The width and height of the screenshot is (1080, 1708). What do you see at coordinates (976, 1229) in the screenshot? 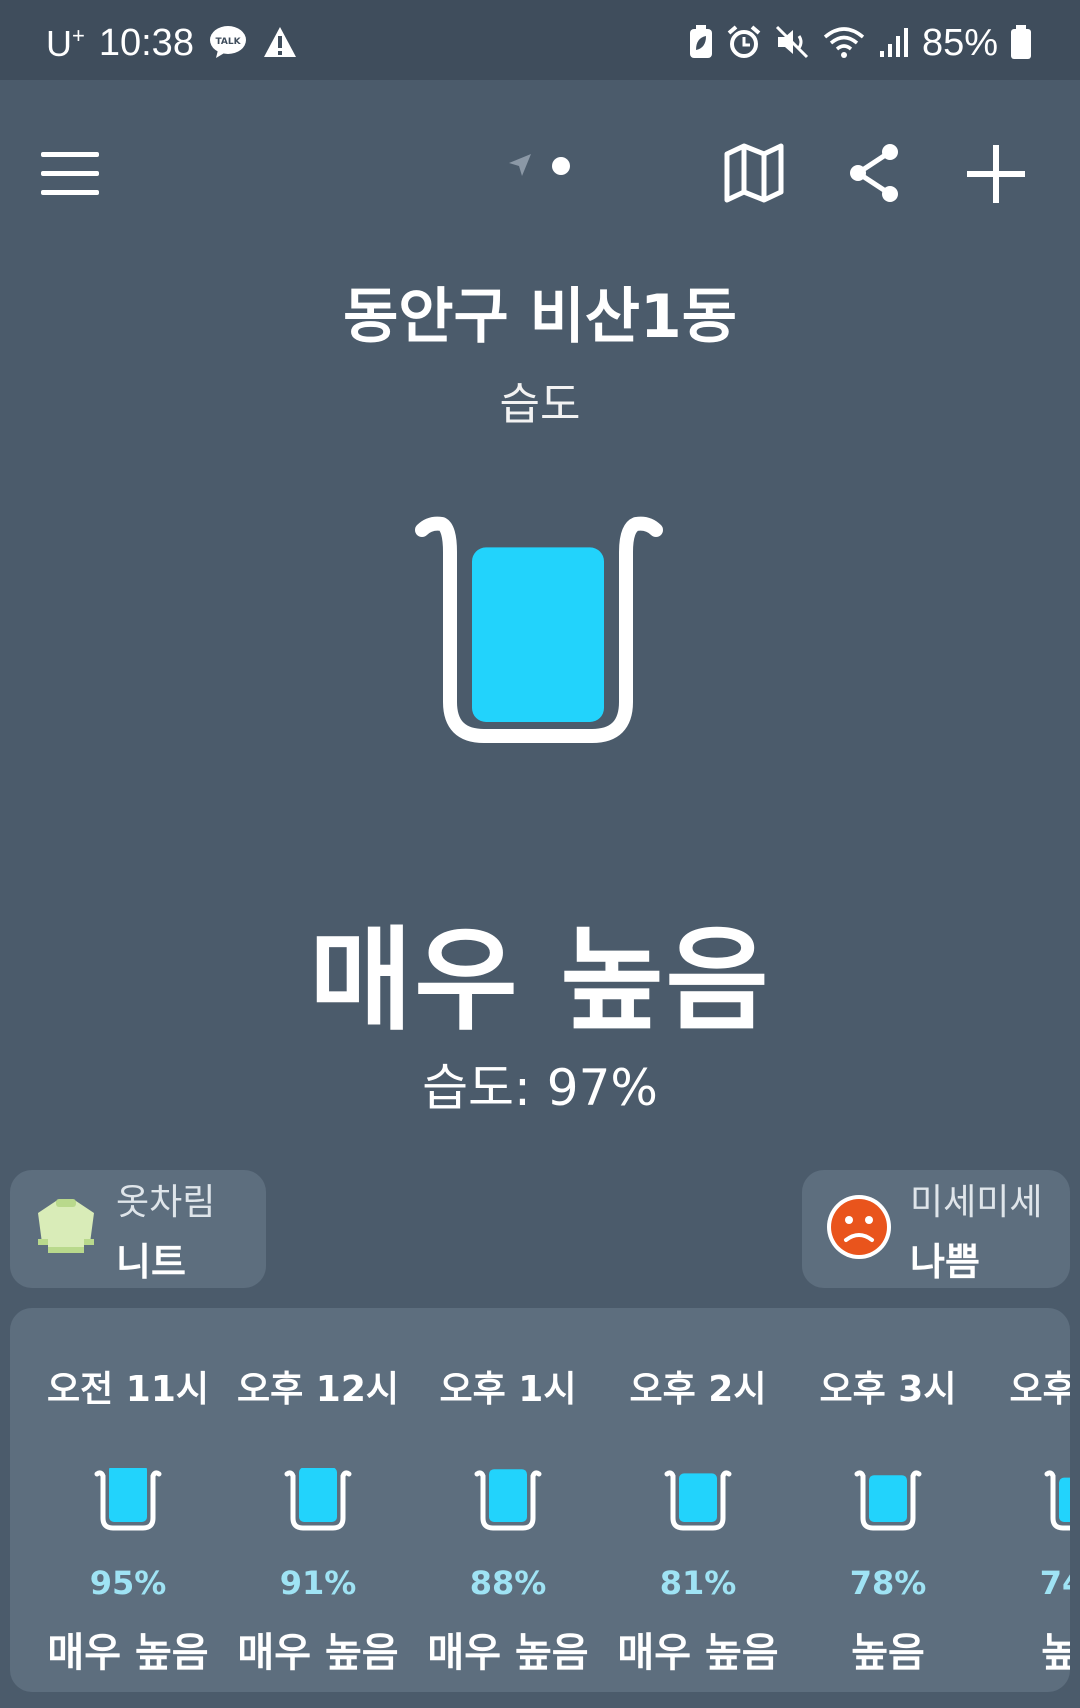
I see `dust-chip-text: 미세미세 나쁨` at bounding box center [976, 1229].